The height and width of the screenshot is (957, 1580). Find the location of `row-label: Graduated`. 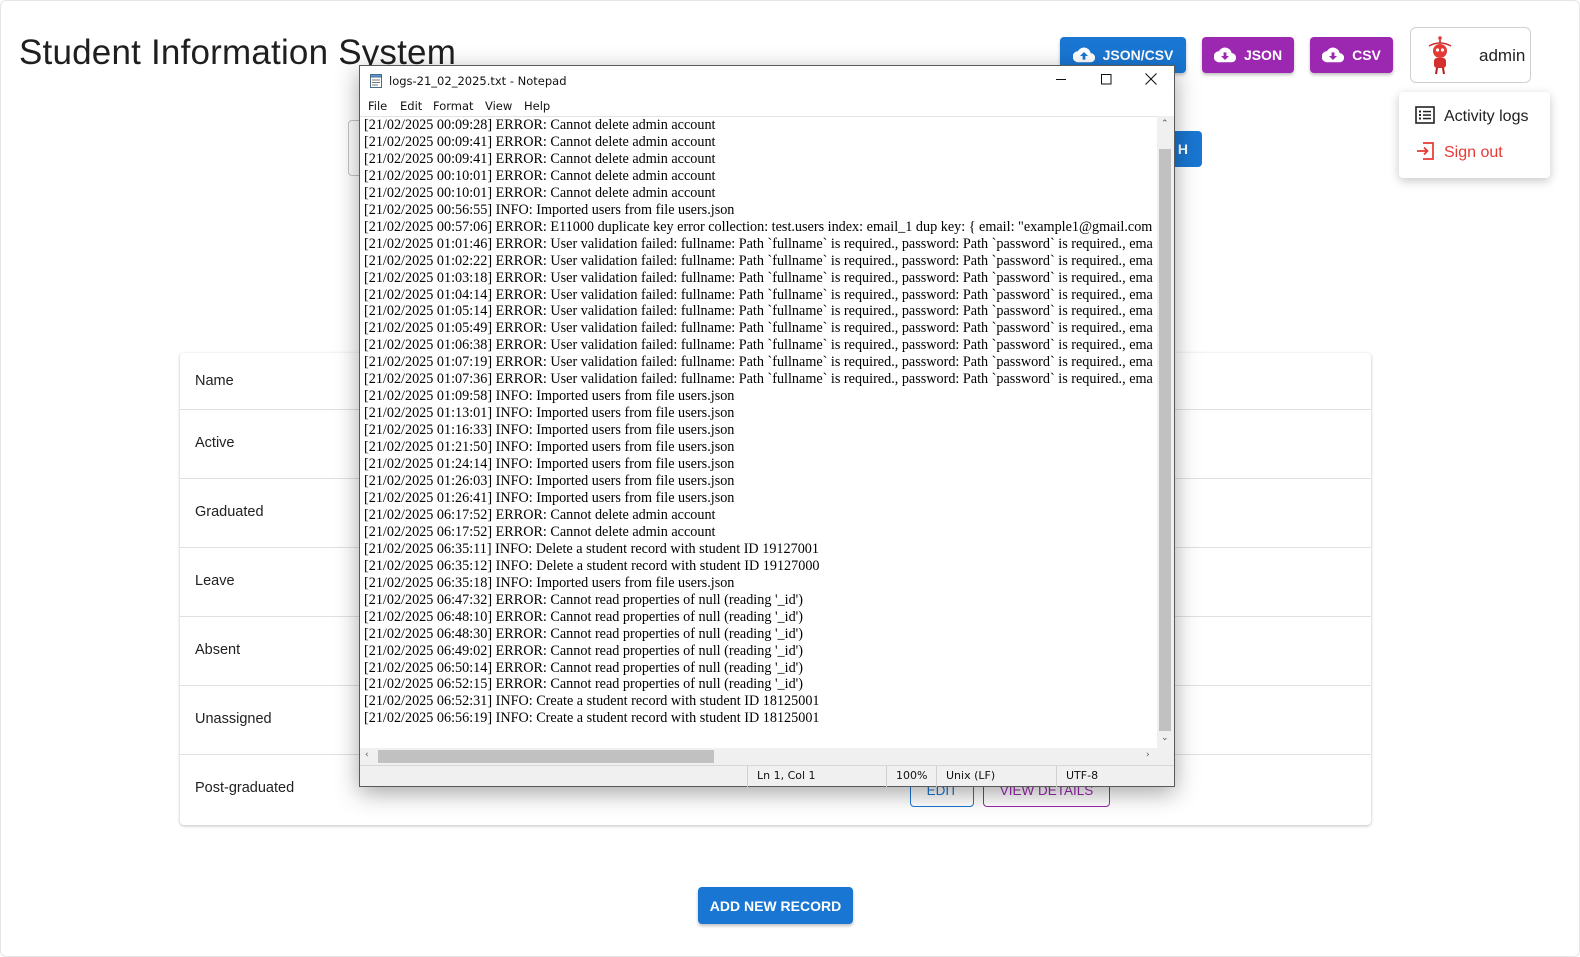

row-label: Graduated is located at coordinates (229, 512).